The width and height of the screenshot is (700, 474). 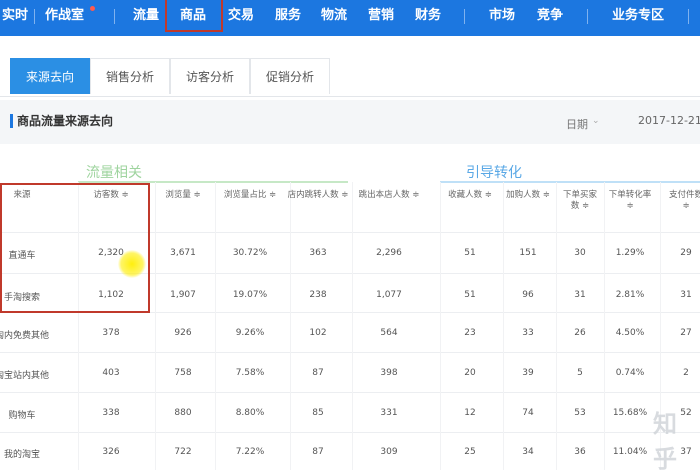 I want to click on table-cell: 33, so click(x=528, y=333).